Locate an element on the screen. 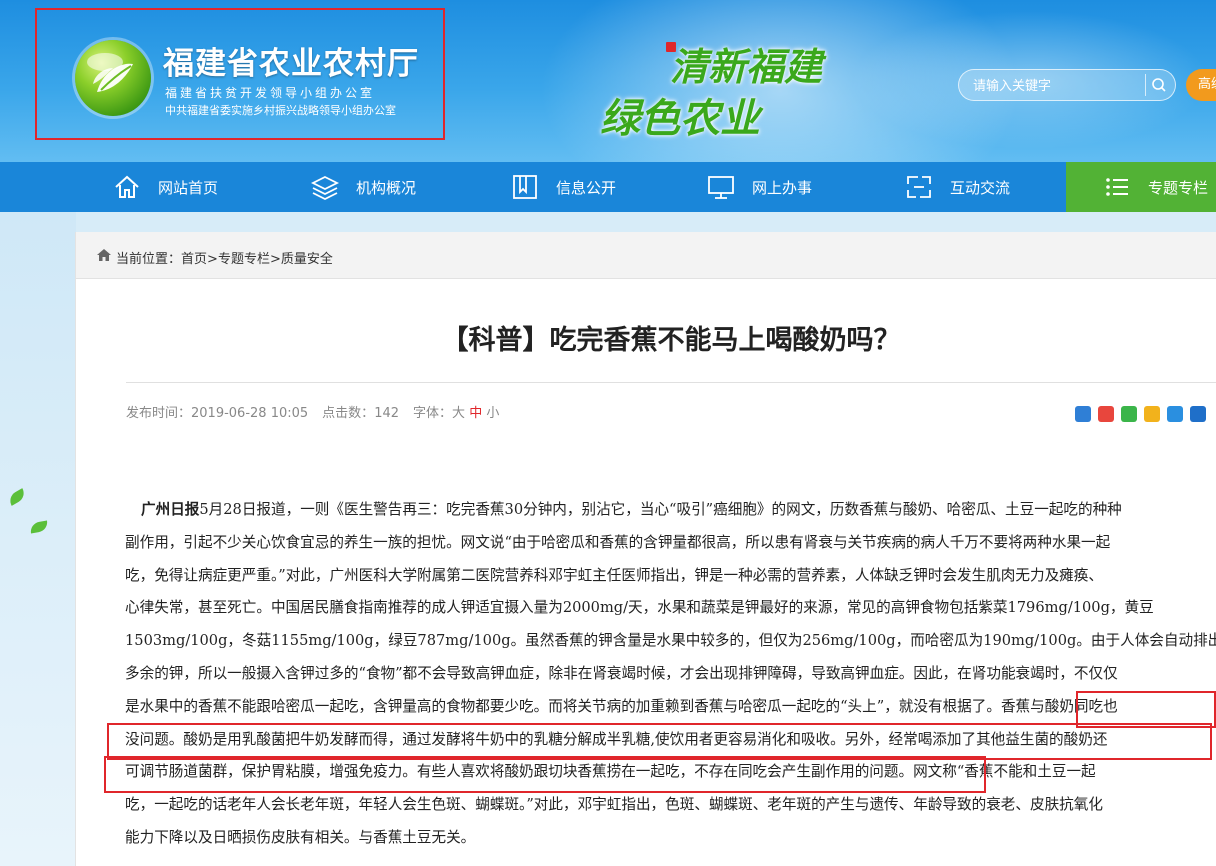 This screenshot has width=1216, height=866. font-size-medium: 中 is located at coordinates (475, 413).